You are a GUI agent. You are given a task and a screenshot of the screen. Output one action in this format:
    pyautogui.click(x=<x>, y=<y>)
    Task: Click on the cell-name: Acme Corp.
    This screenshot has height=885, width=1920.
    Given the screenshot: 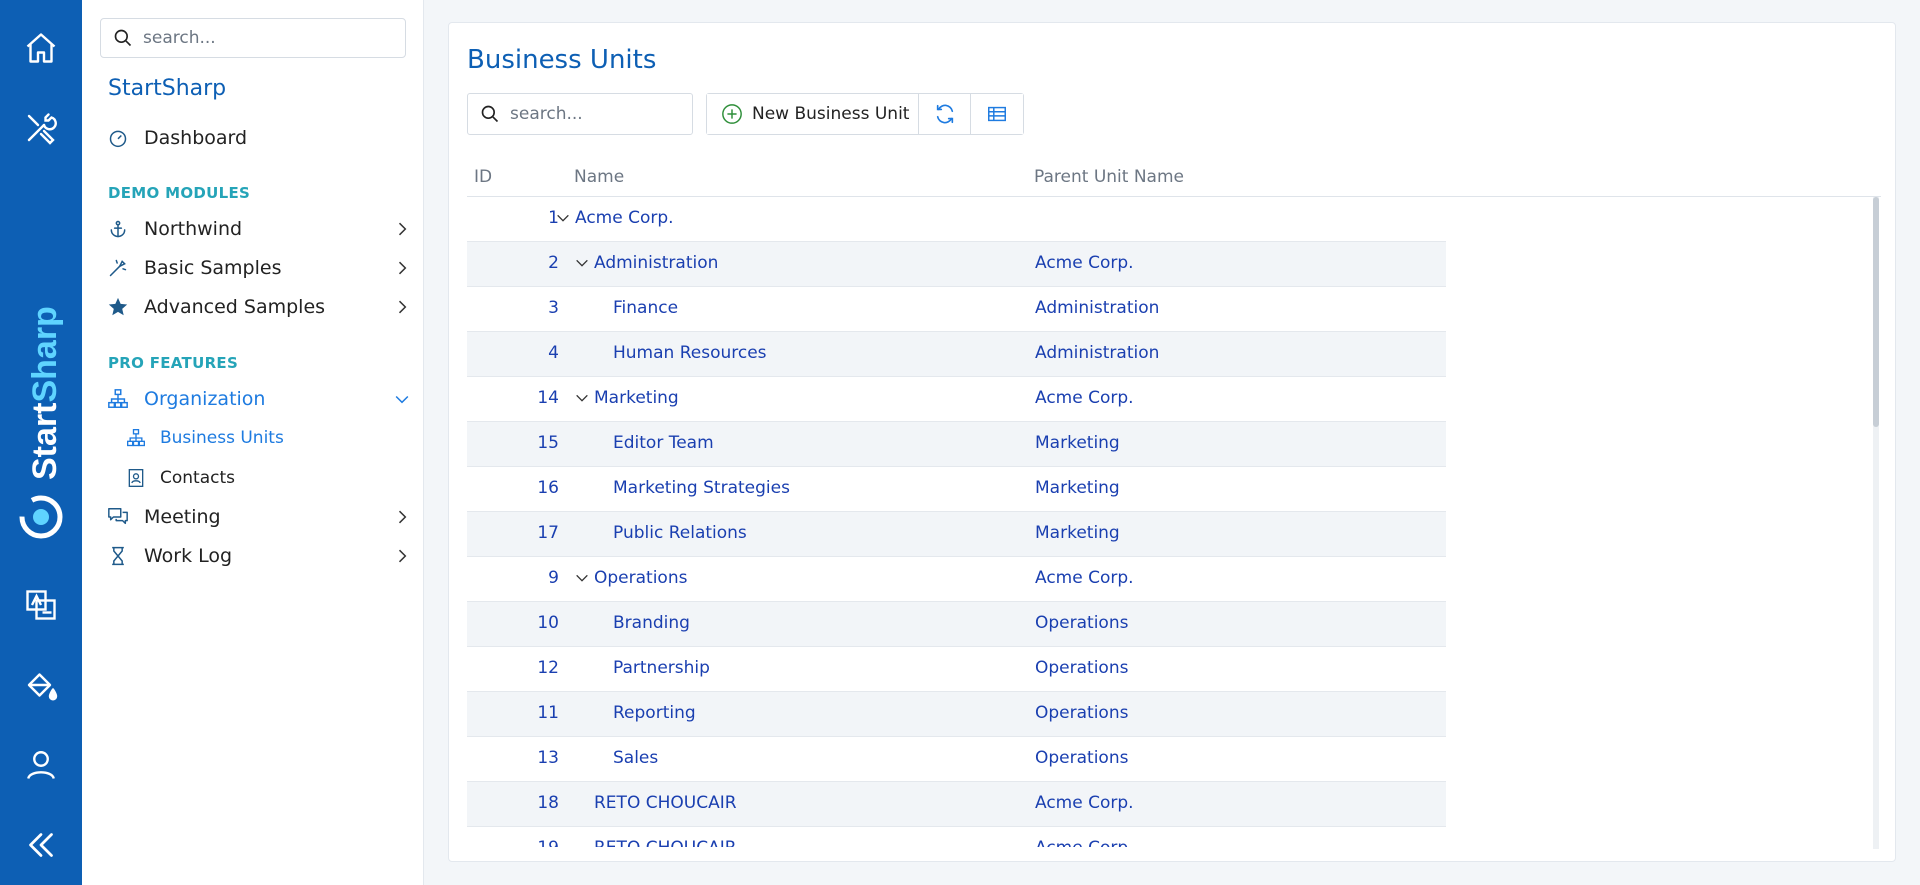 What is the action you would take?
    pyautogui.click(x=614, y=218)
    